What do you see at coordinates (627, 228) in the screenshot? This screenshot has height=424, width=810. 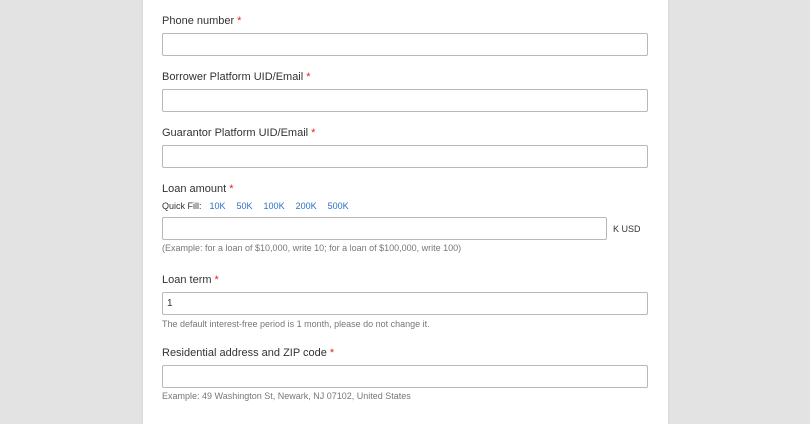 I see `loan-amount-unit: K USD` at bounding box center [627, 228].